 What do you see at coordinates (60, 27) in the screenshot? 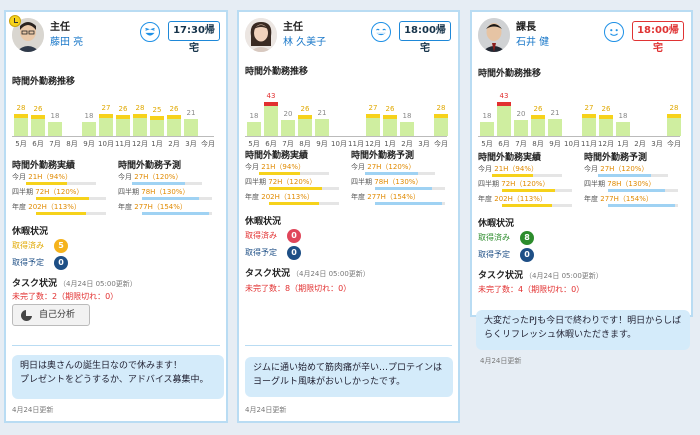
I see `member-role: 主任` at bounding box center [60, 27].